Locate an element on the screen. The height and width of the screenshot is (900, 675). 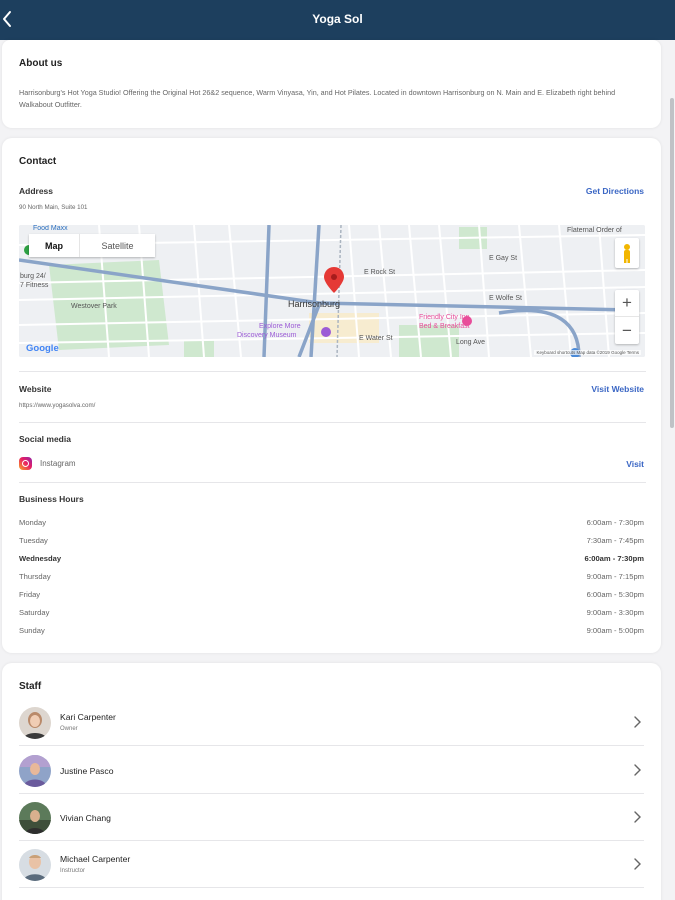
map-label-inn-1: Friendly City Inn is located at coordinates (444, 317).